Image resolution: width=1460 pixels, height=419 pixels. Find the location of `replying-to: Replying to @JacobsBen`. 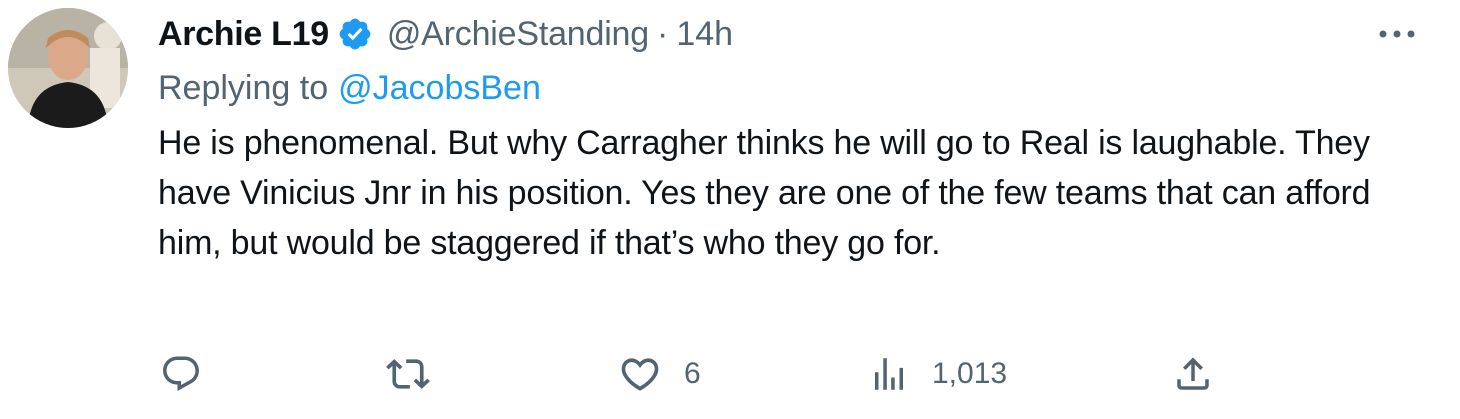

replying-to: Replying to @JacobsBen is located at coordinates (349, 88).